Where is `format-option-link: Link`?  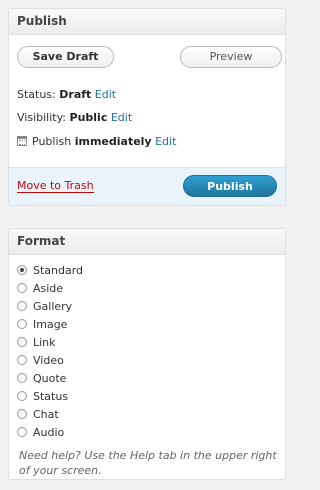
format-option-link: Link is located at coordinates (50, 343).